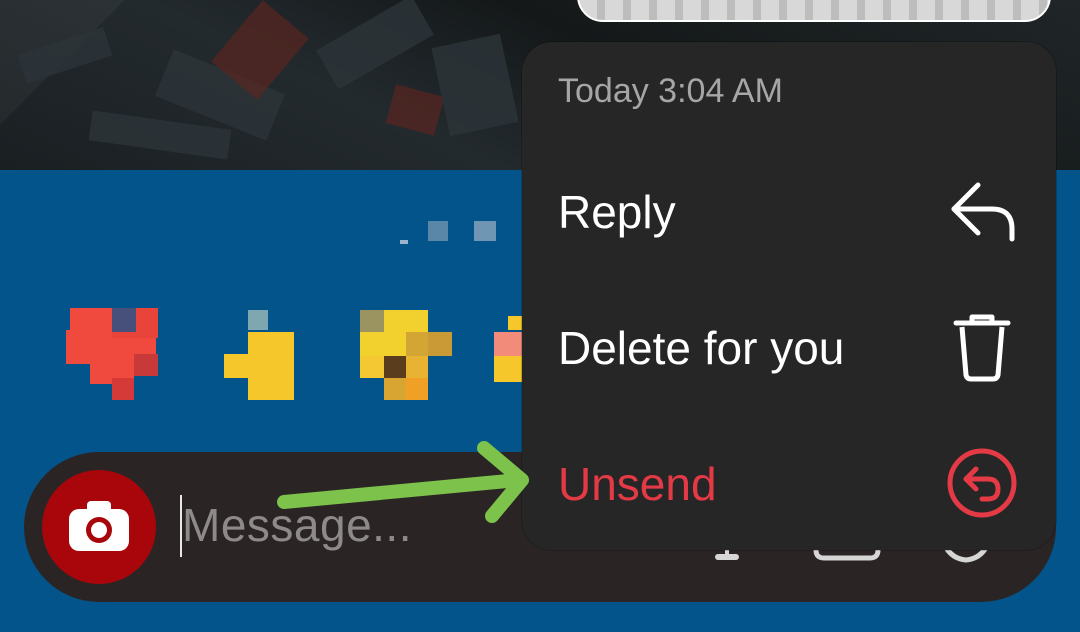  What do you see at coordinates (982, 348) in the screenshot?
I see `trash-icon` at bounding box center [982, 348].